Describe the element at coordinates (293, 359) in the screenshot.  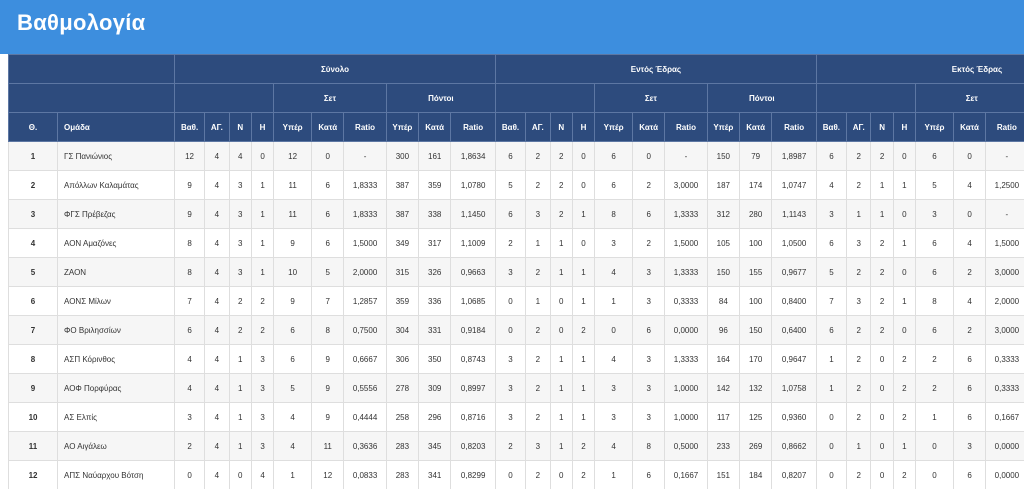
I see `total-sets-for-cell: 6` at that location.